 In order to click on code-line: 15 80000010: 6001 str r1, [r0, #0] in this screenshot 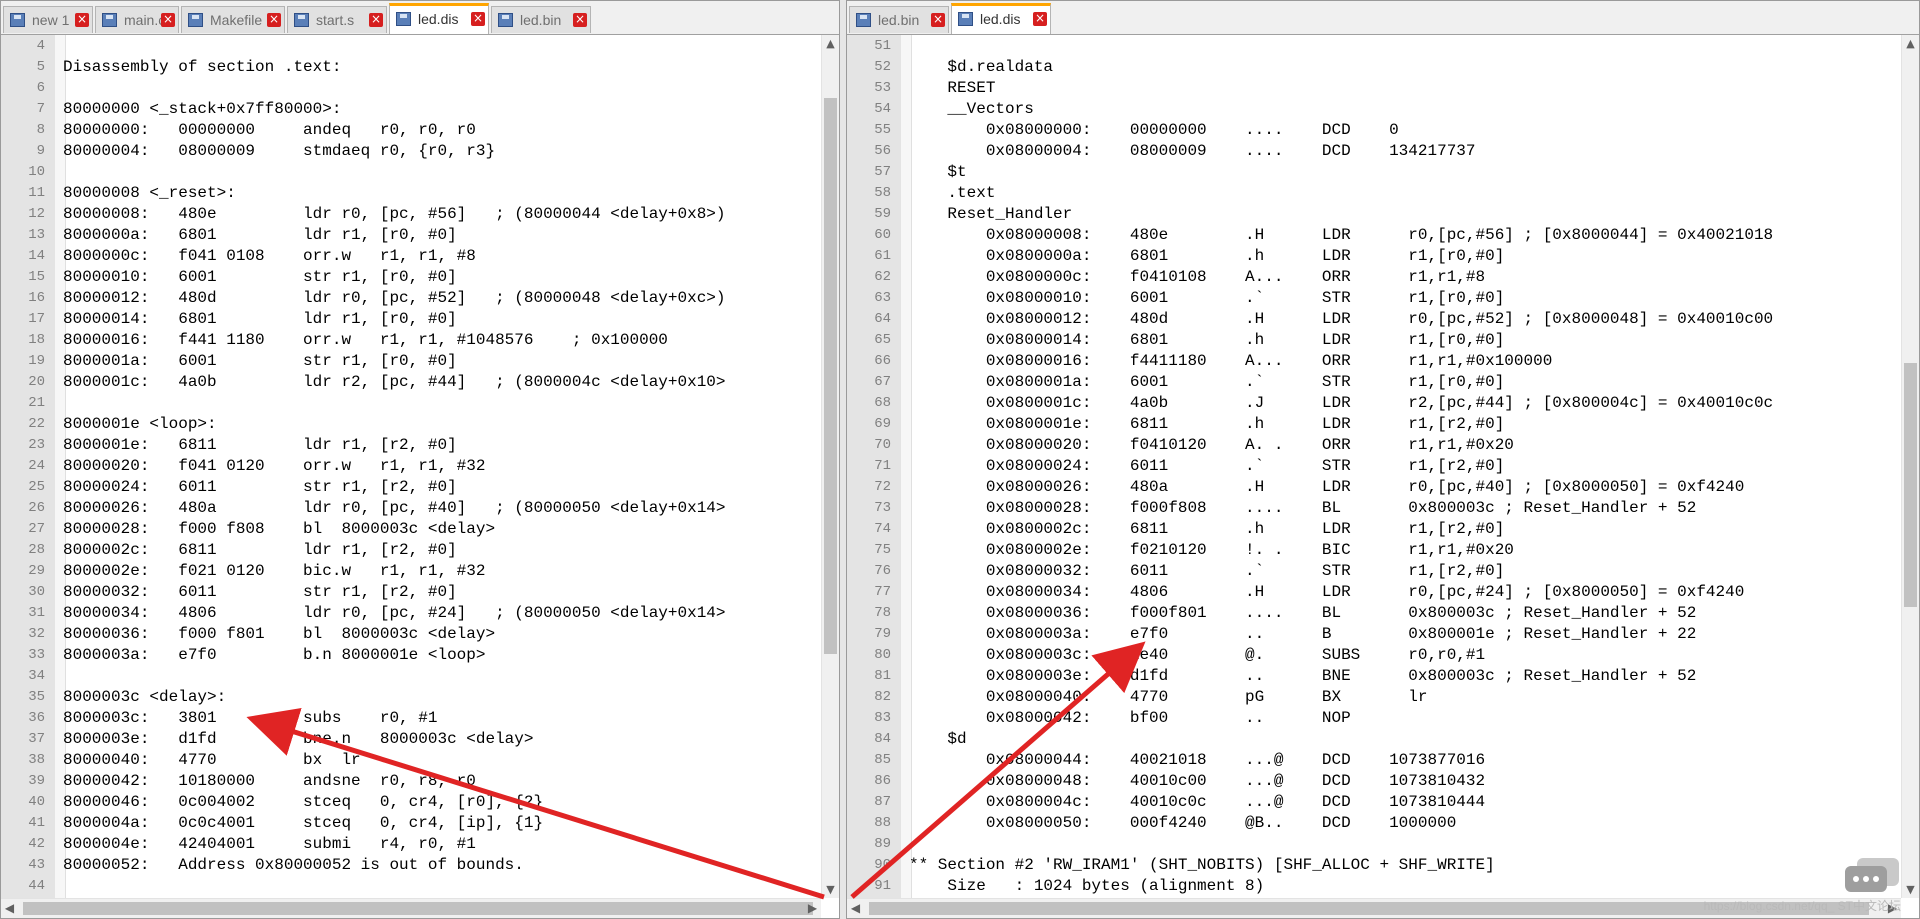, I will do `click(411, 277)`.